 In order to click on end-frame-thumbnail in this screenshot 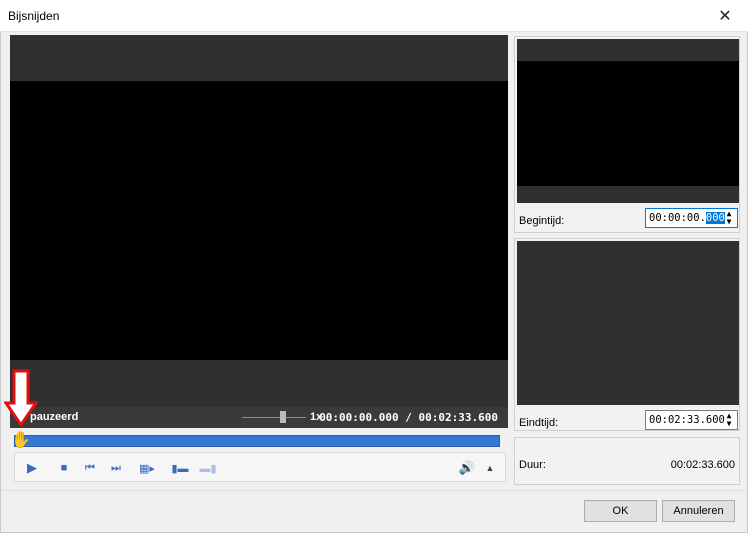, I will do `click(628, 323)`.